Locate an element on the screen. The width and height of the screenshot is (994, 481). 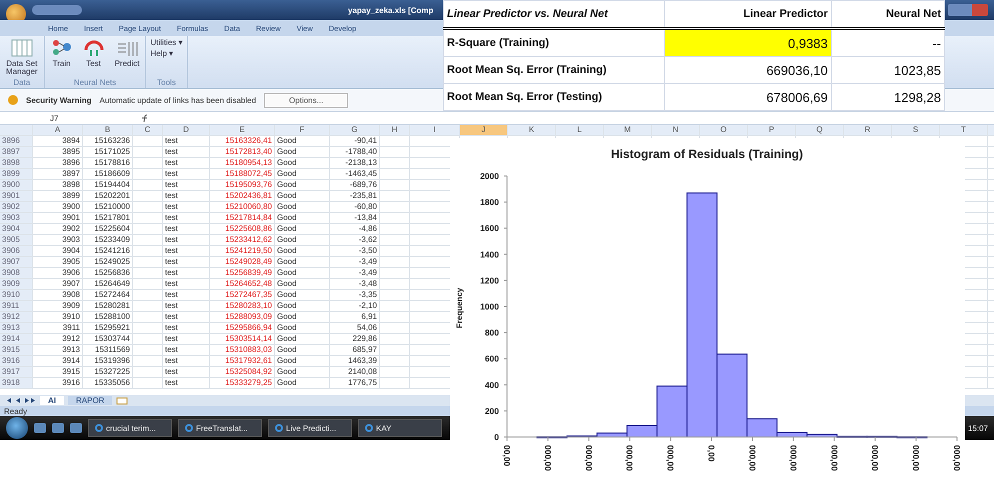
table-cell: -235,81 is located at coordinates (355, 196).